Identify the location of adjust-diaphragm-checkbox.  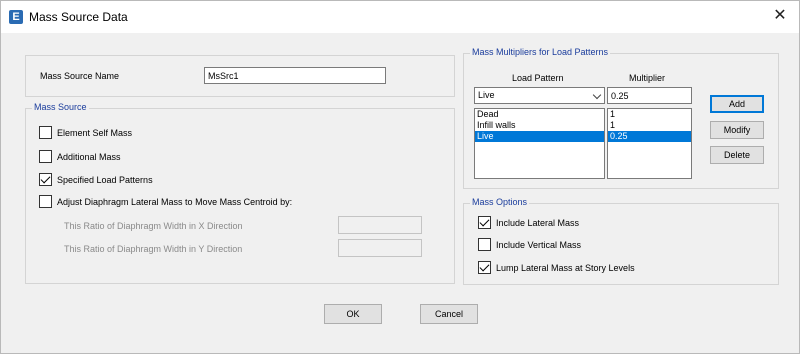
(45, 201).